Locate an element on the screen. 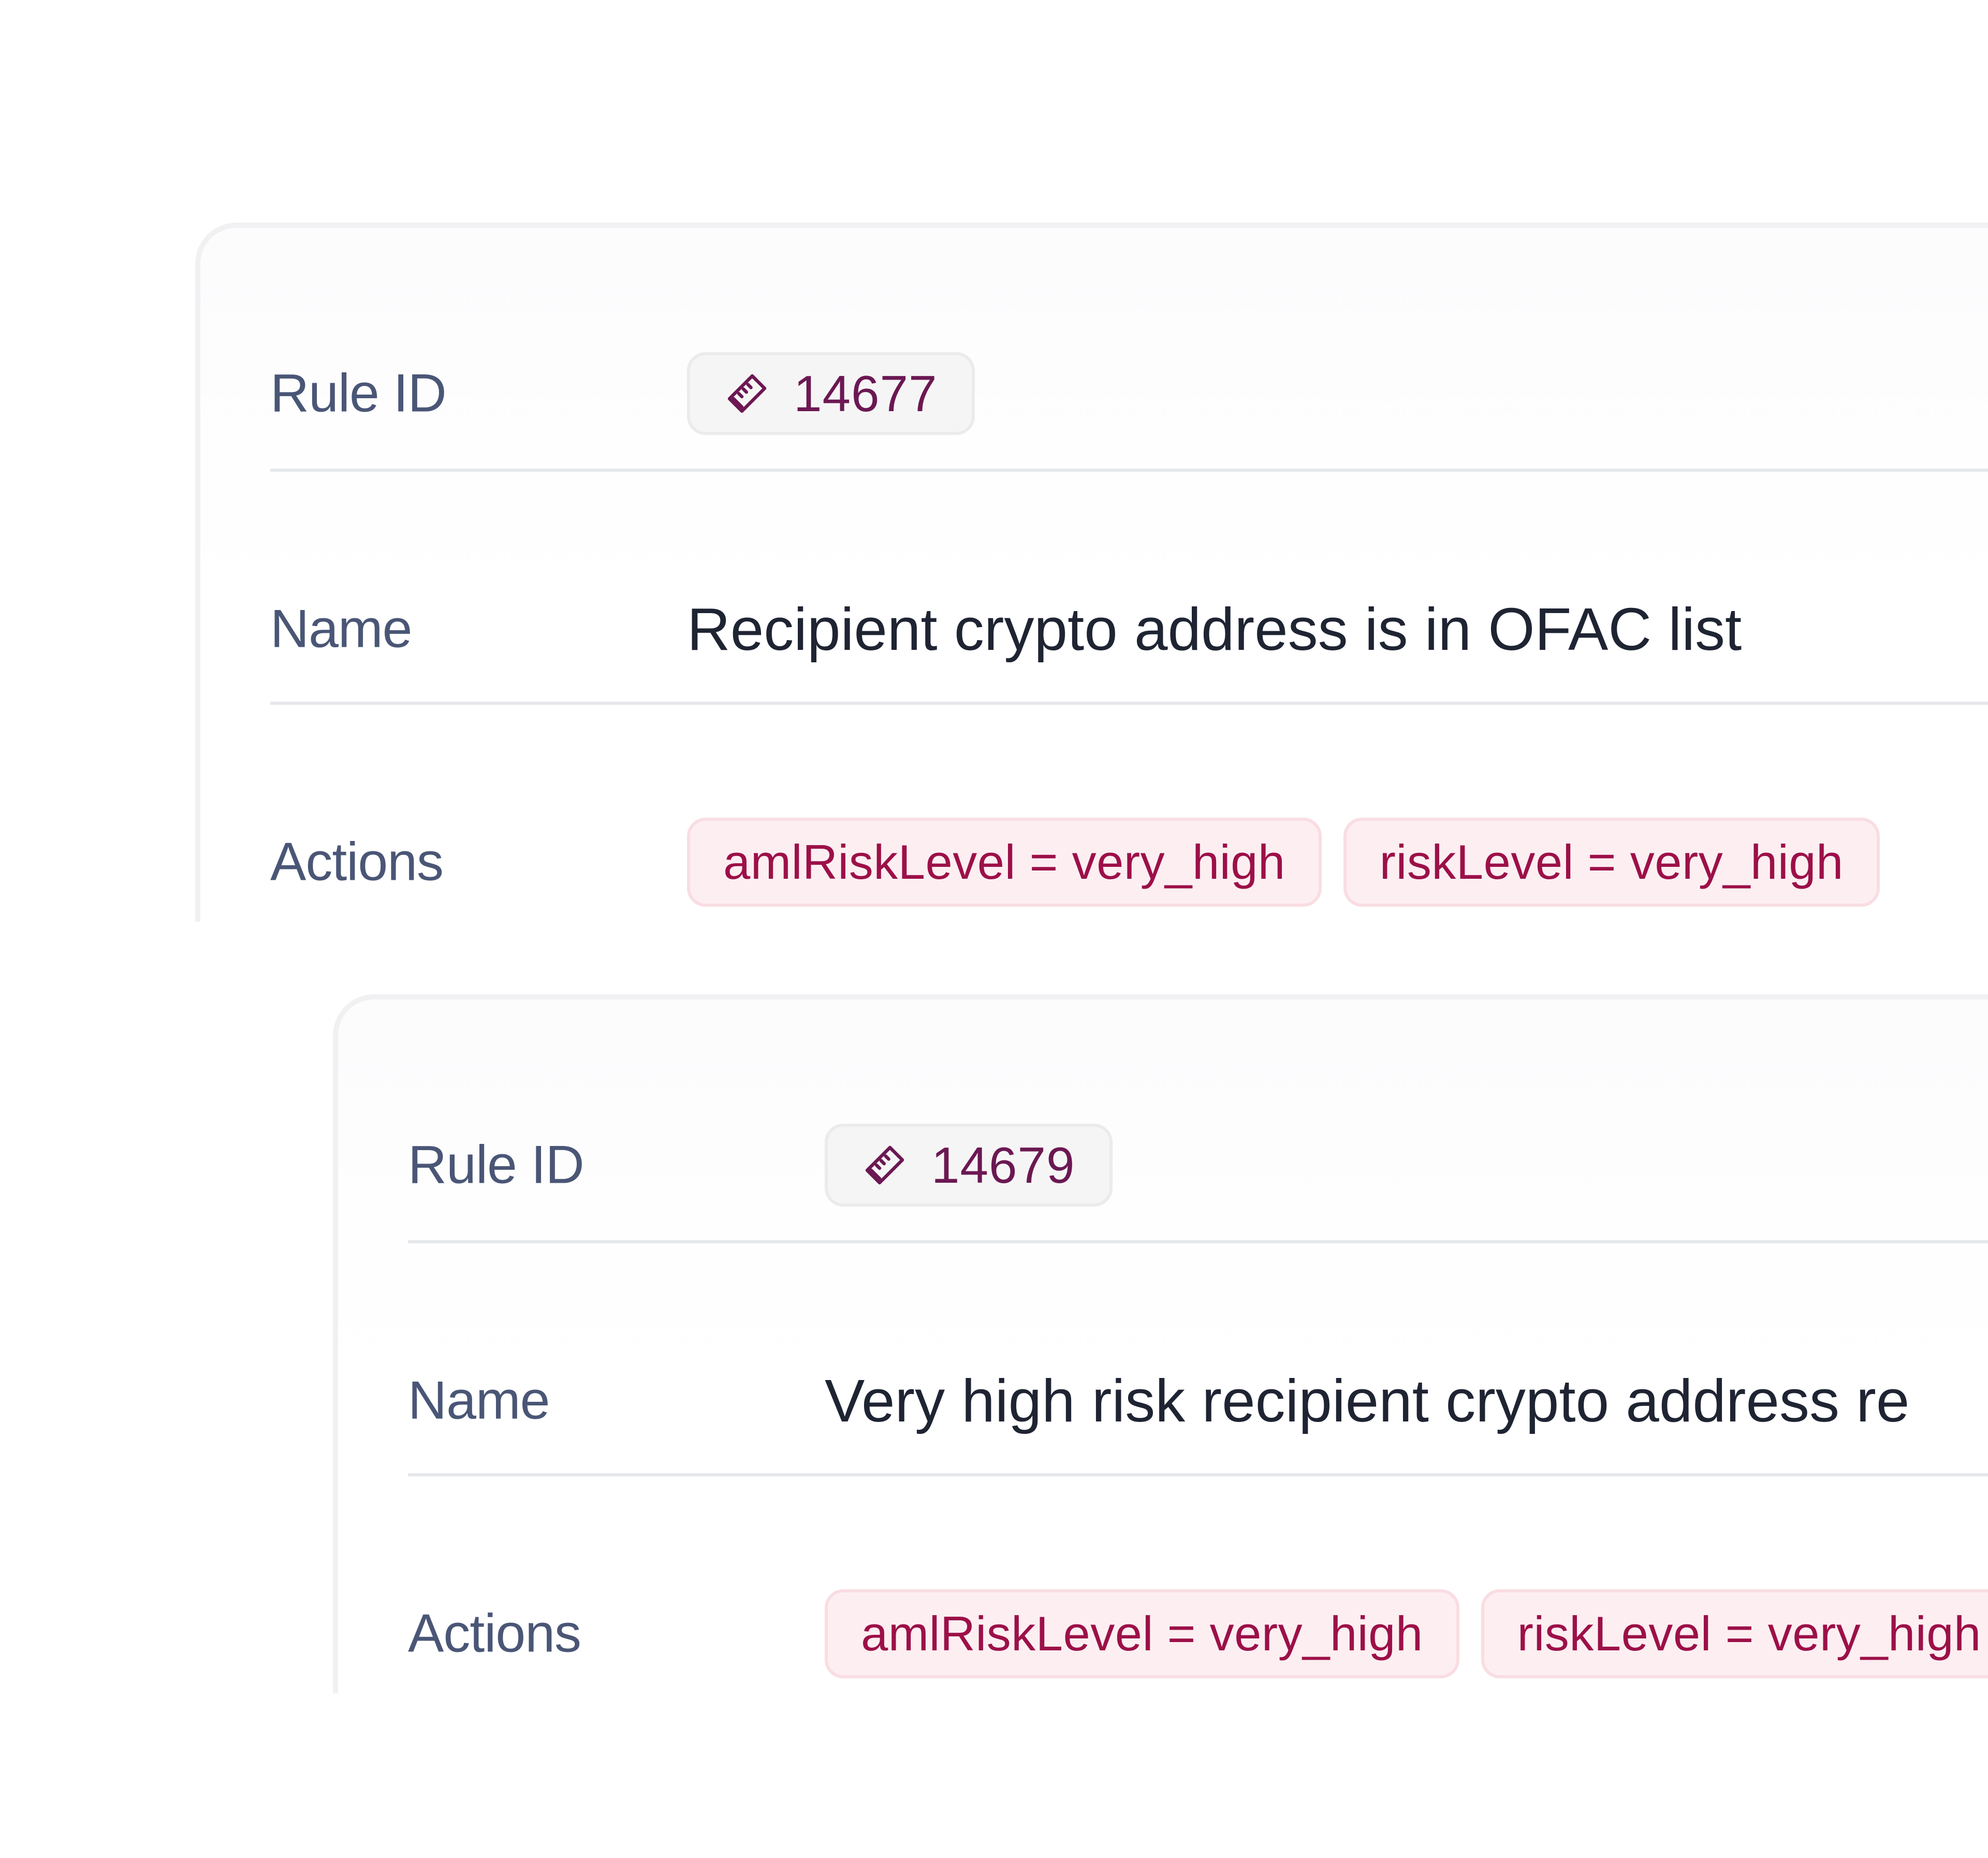 The width and height of the screenshot is (1988, 1858). rule-id-chip: 14679 is located at coordinates (969, 1165).